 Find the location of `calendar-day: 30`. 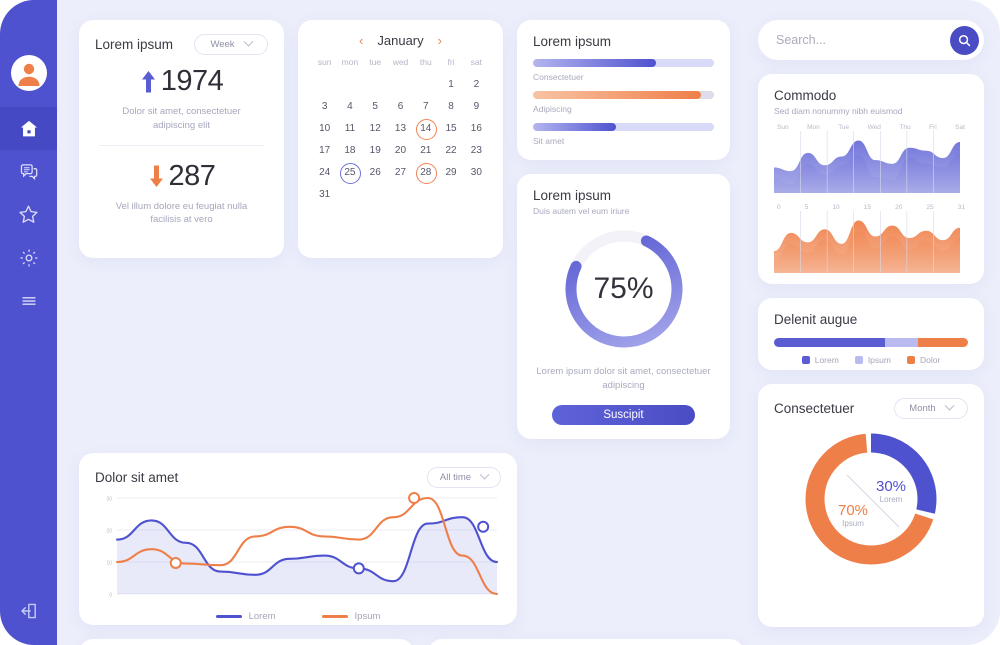

calendar-day: 30 is located at coordinates (476, 172).